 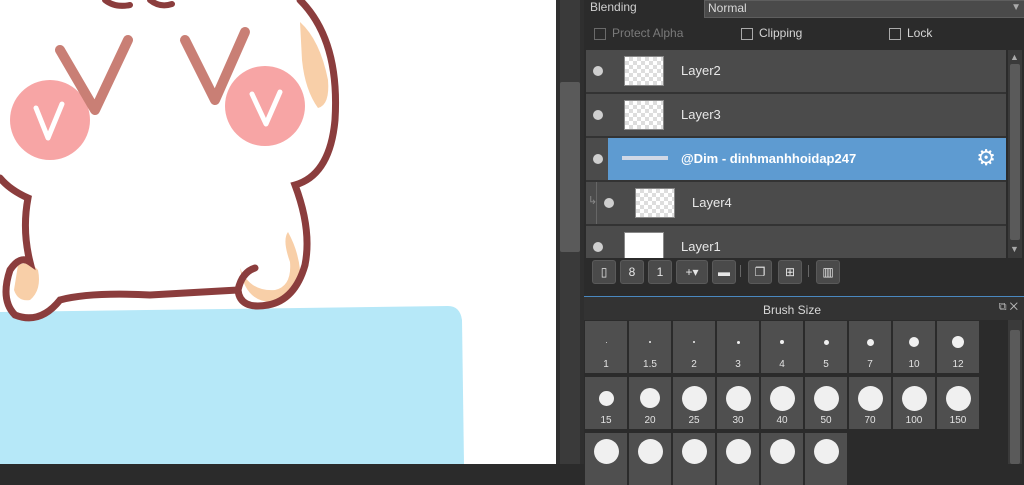 What do you see at coordinates (796, 204) in the screenshot?
I see `layer-row: ↳ Layer4` at bounding box center [796, 204].